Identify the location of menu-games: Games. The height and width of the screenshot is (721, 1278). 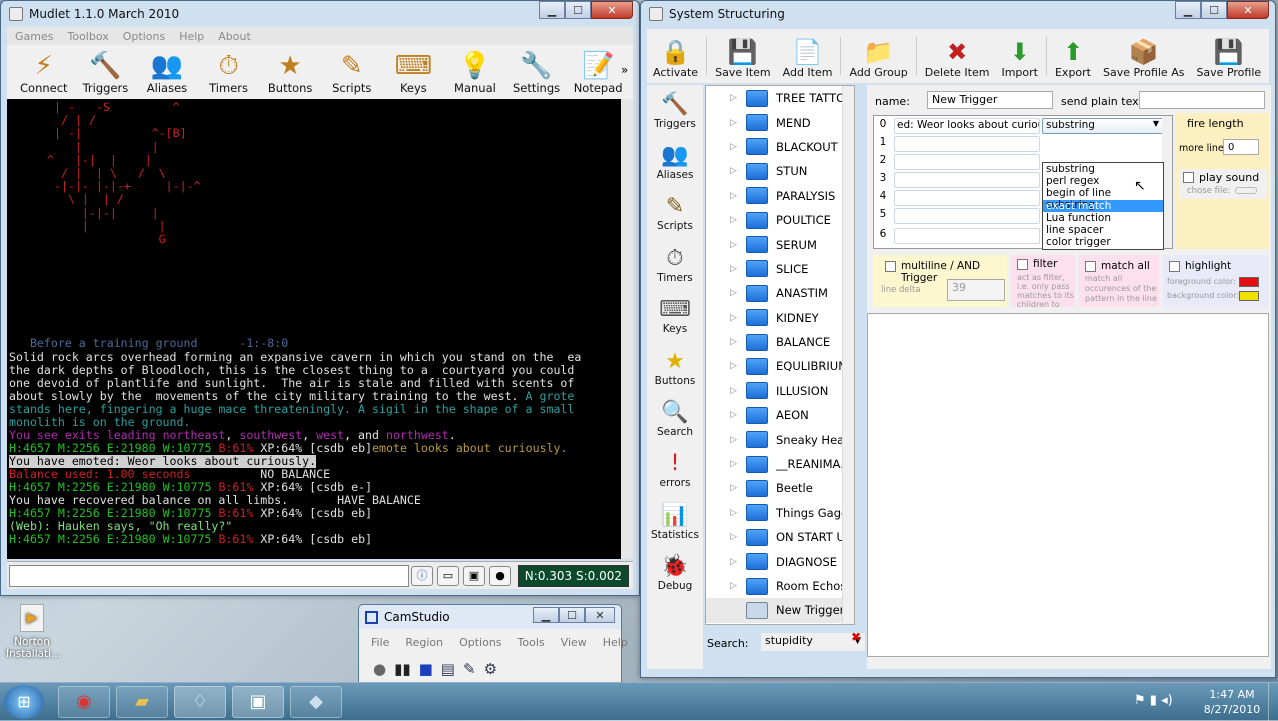
(34, 36).